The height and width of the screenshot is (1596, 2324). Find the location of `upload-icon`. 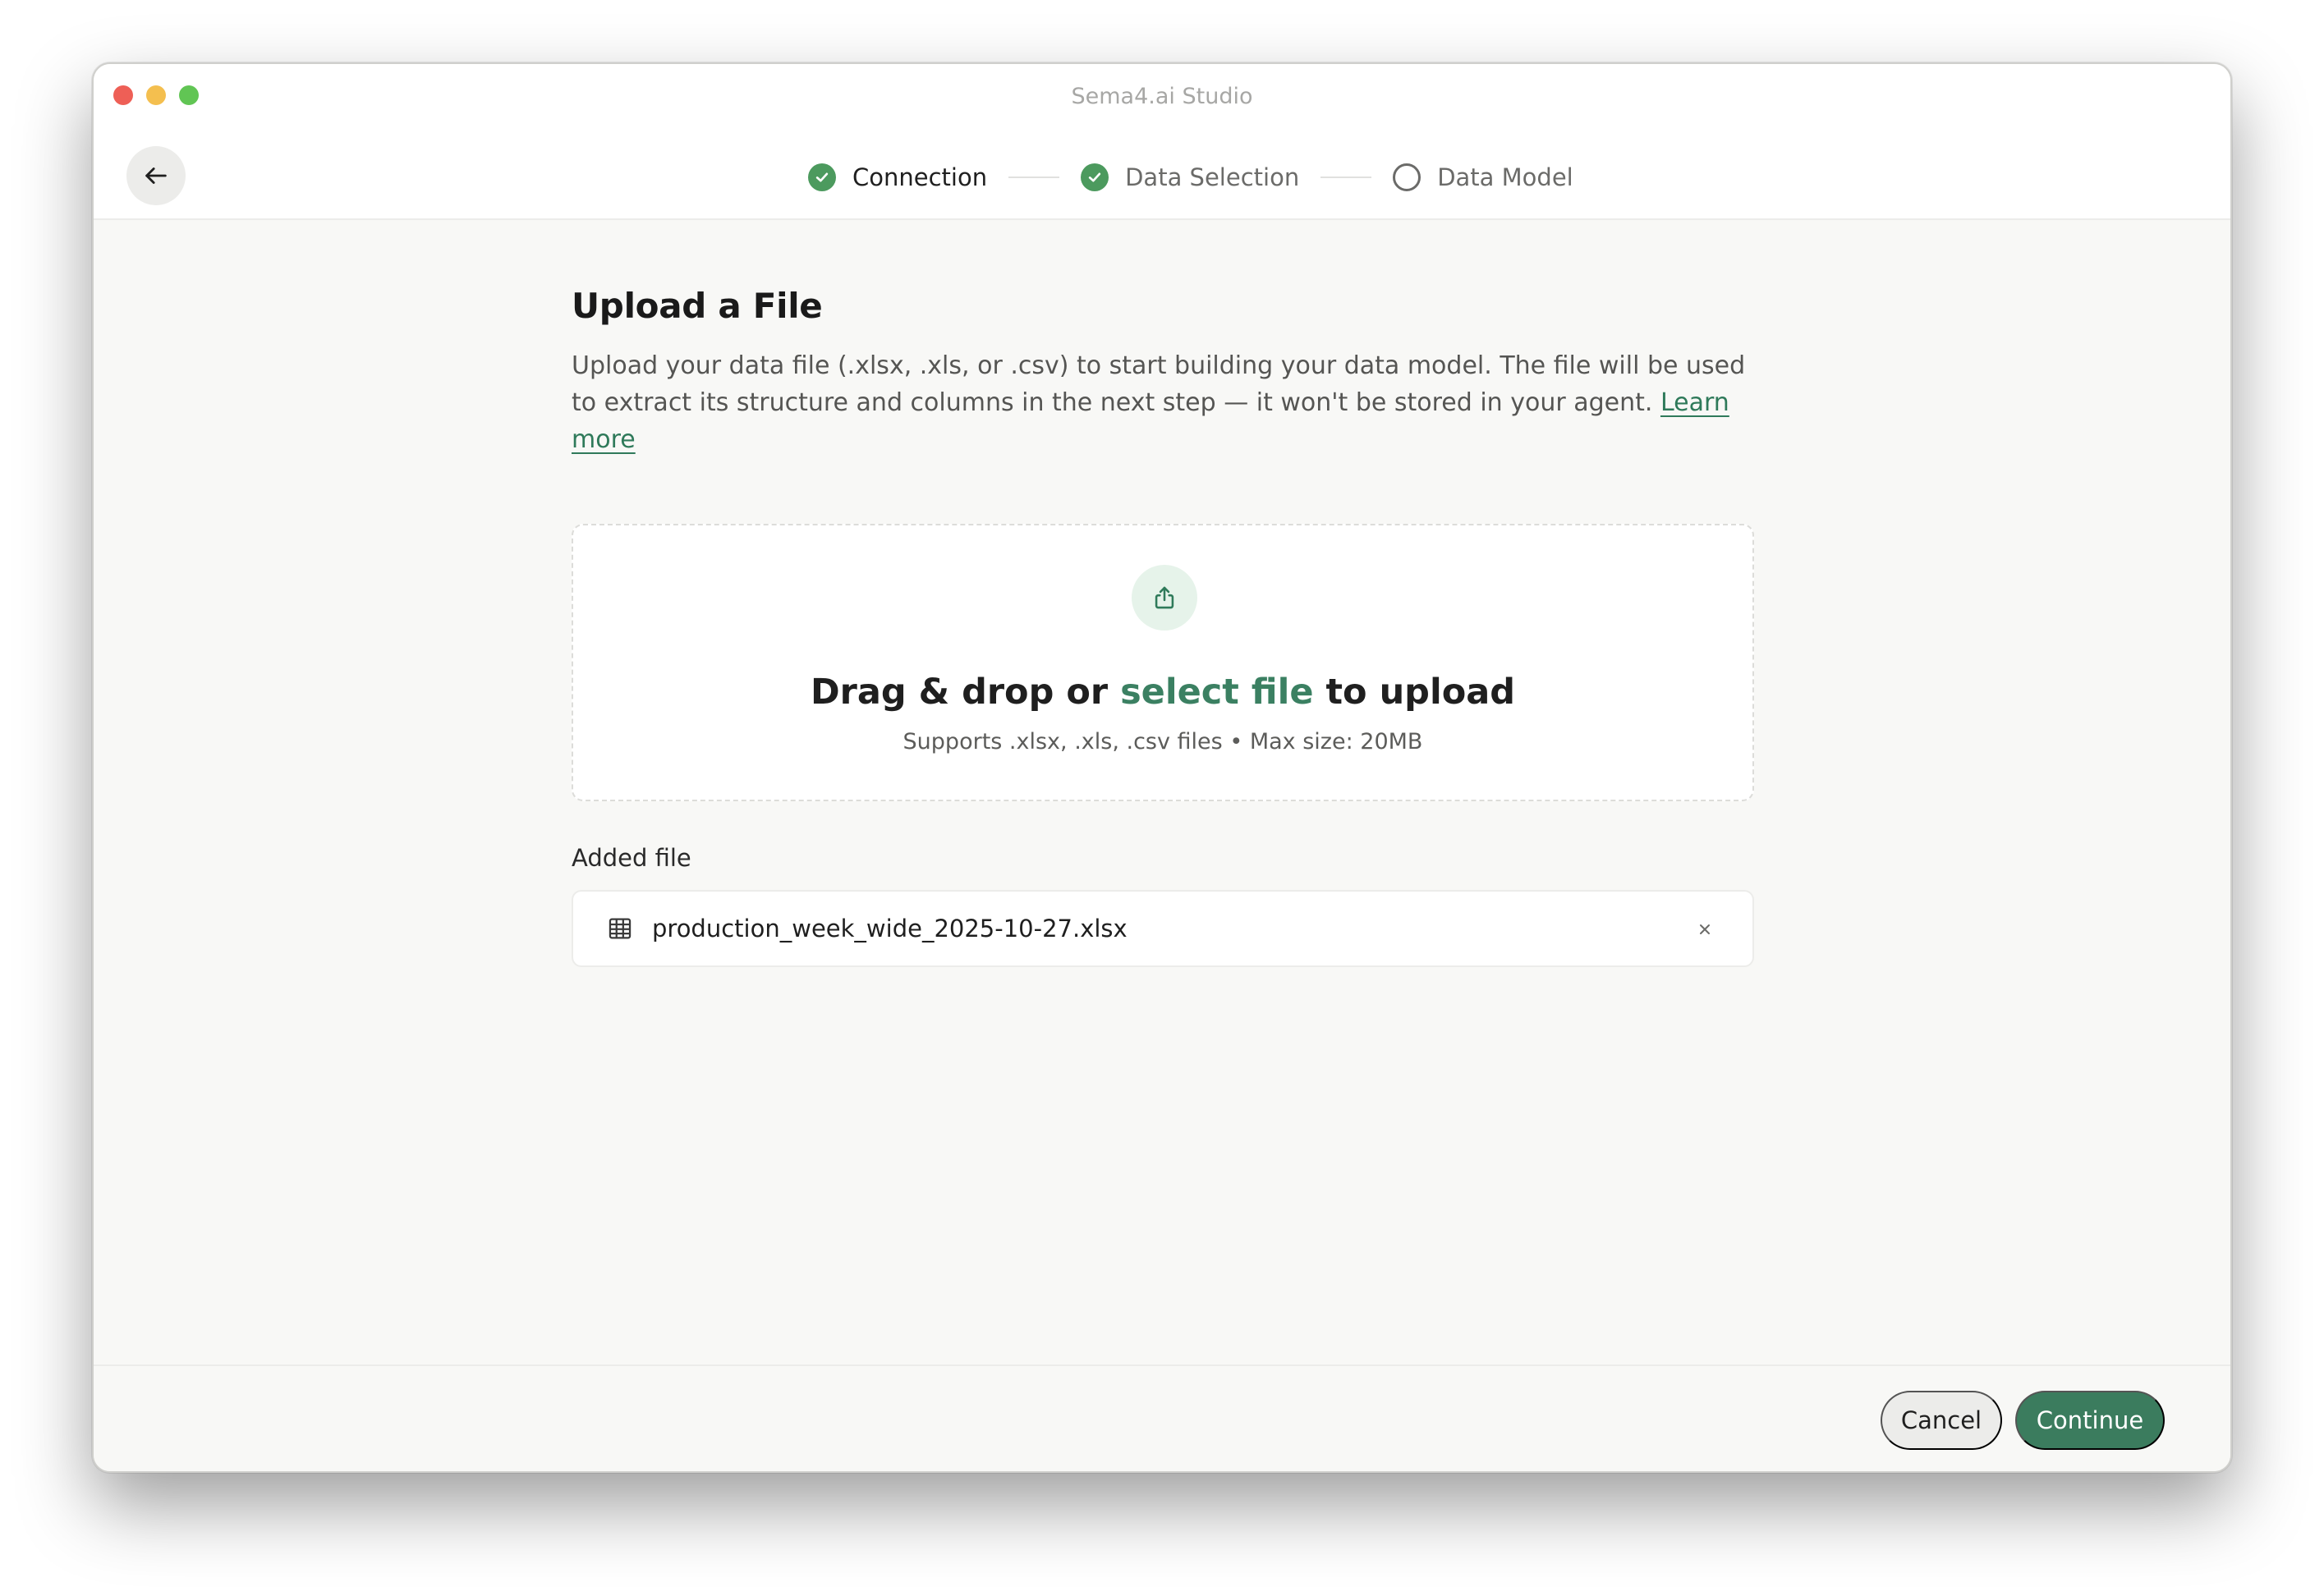

upload-icon is located at coordinates (1165, 598).